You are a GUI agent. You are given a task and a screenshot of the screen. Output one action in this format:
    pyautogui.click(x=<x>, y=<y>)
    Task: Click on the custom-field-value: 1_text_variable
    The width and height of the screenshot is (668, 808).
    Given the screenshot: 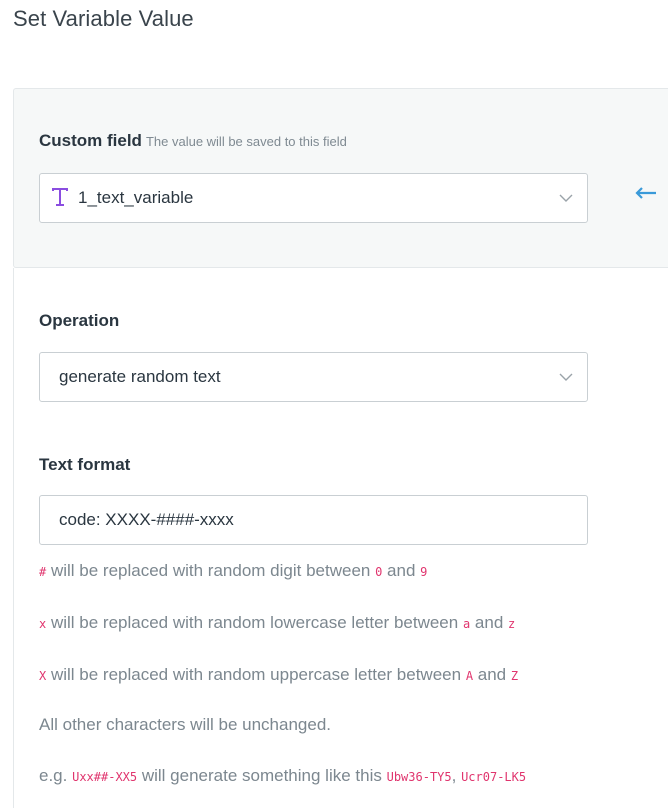 What is the action you would take?
    pyautogui.click(x=136, y=197)
    